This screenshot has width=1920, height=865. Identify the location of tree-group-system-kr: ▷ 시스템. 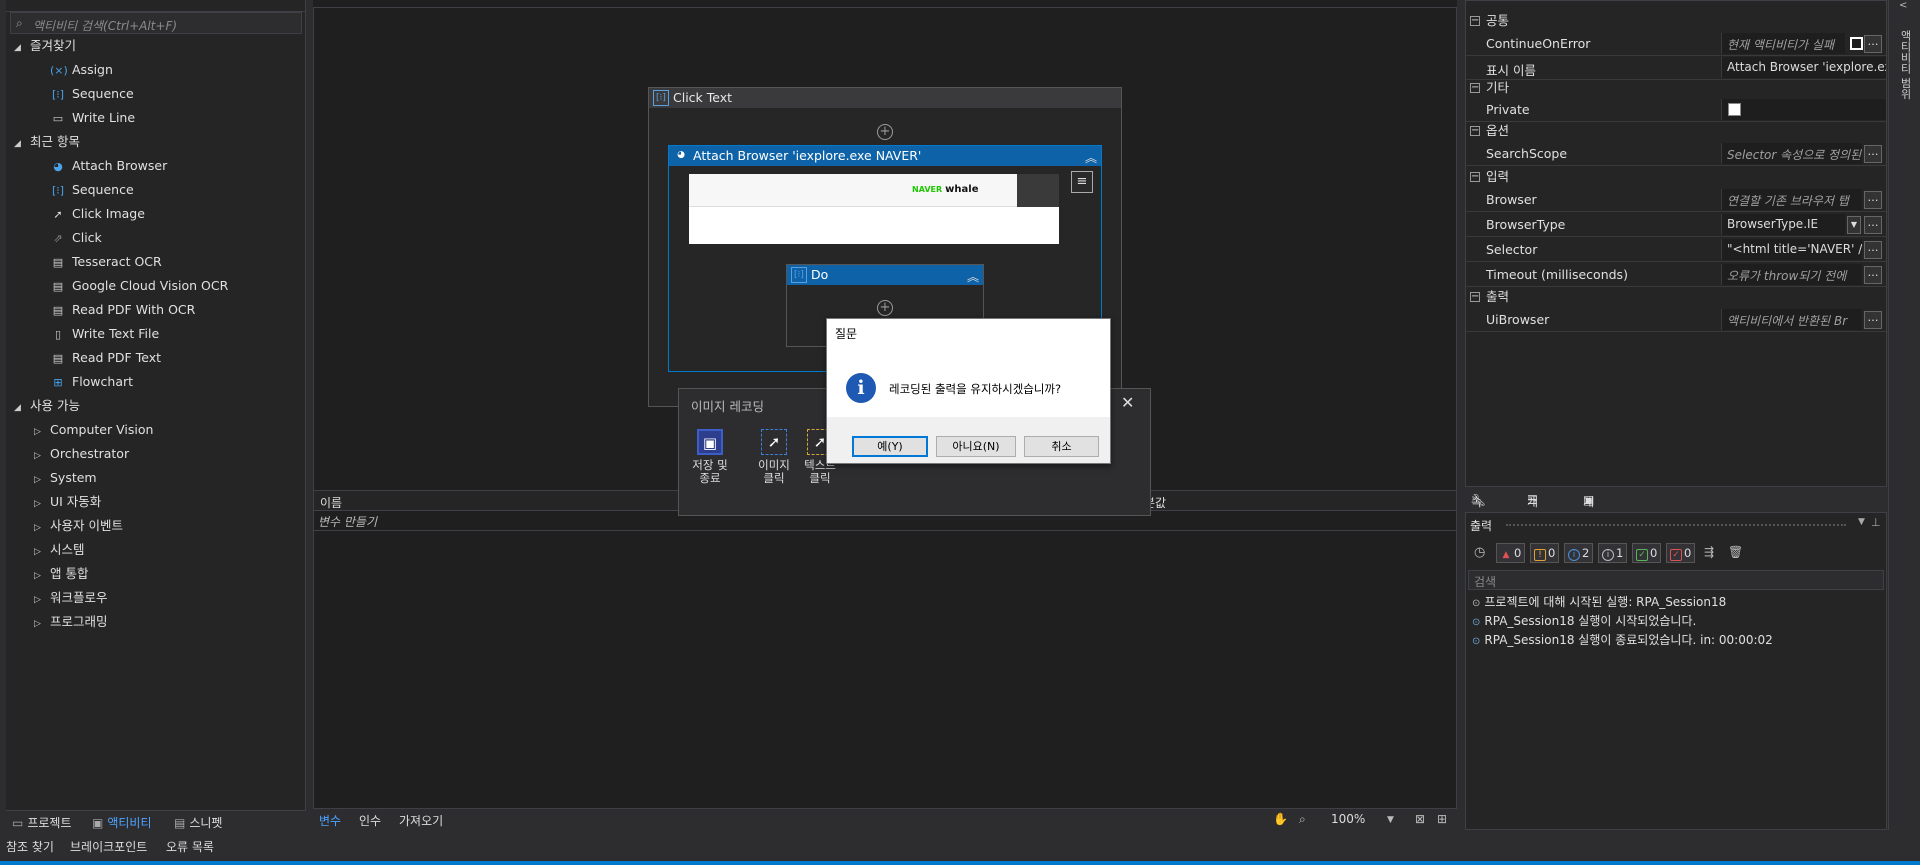
(59, 550).